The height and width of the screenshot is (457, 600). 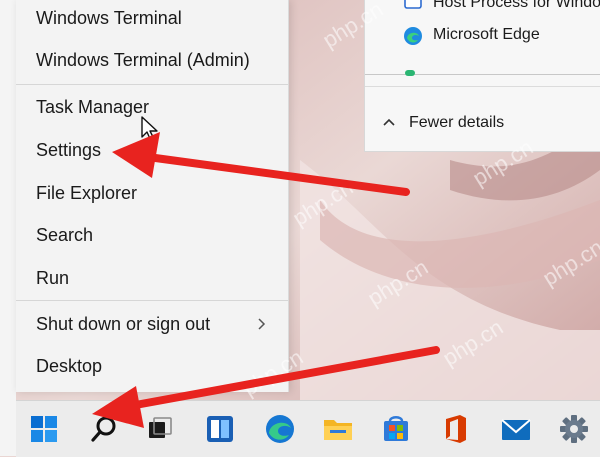 I want to click on menu-item-run: Run, so click(x=152, y=278).